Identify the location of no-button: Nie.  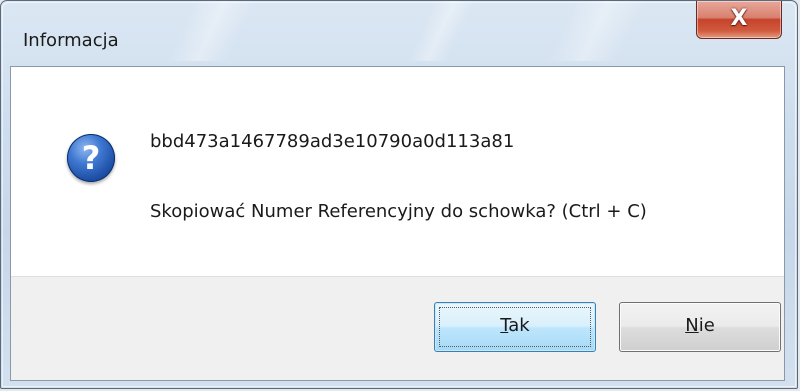
(700, 327).